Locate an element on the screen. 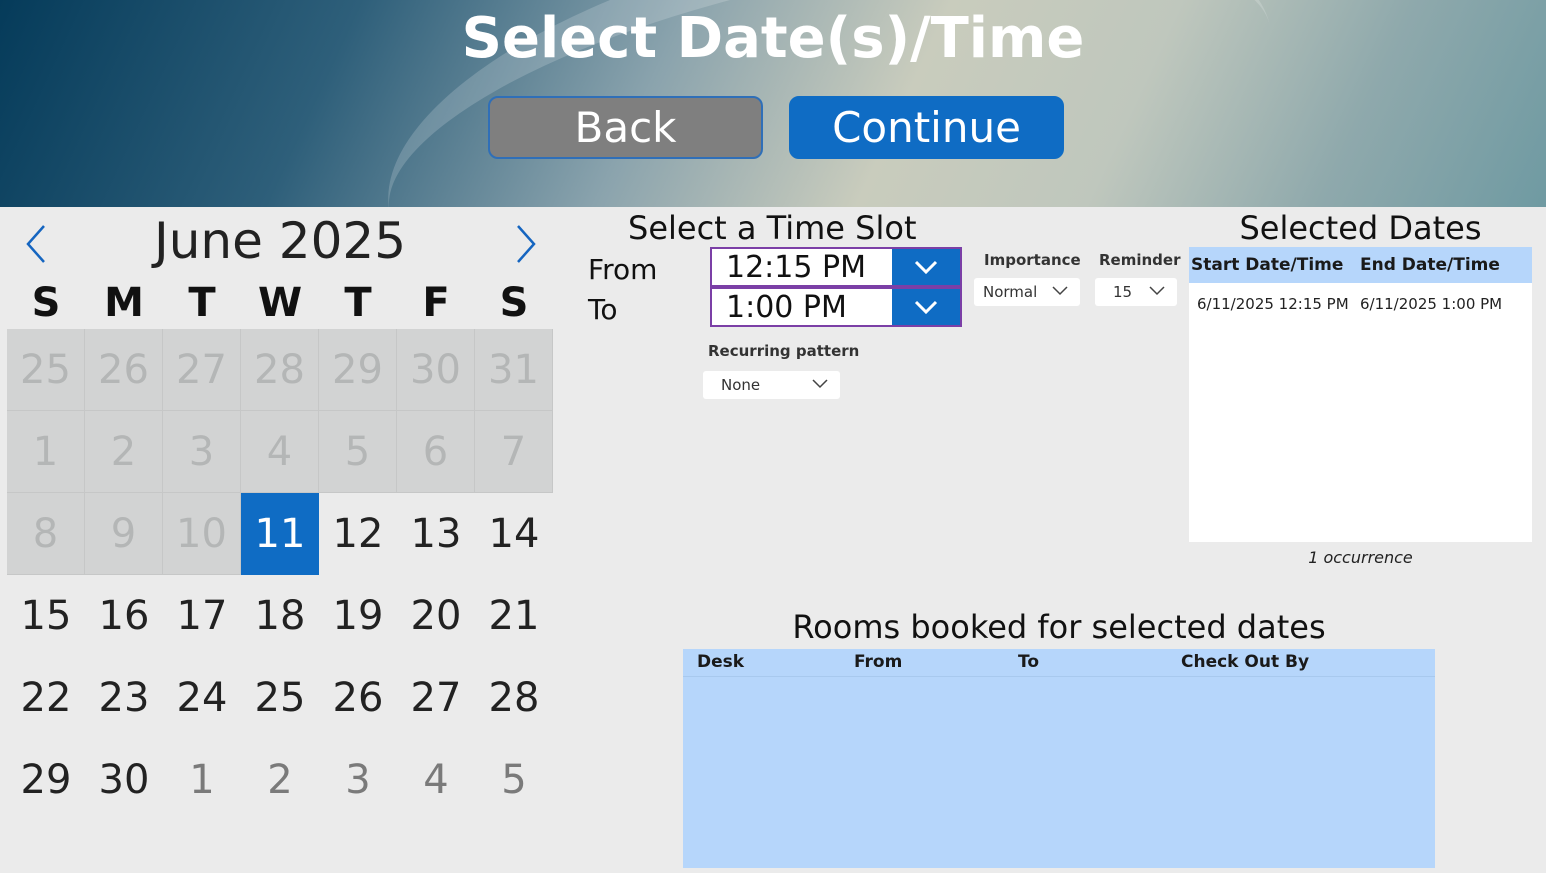 Image resolution: width=1546 pixels, height=873 pixels. from-time-value: 12:15 PM is located at coordinates (802, 267).